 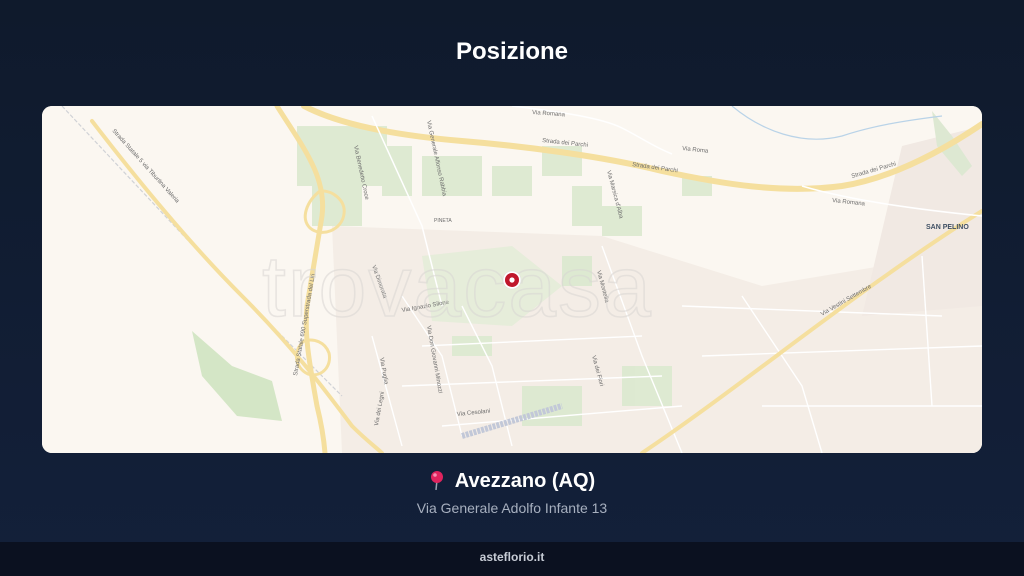 I want to click on location-title: Avezzano (AQ), so click(x=512, y=483).